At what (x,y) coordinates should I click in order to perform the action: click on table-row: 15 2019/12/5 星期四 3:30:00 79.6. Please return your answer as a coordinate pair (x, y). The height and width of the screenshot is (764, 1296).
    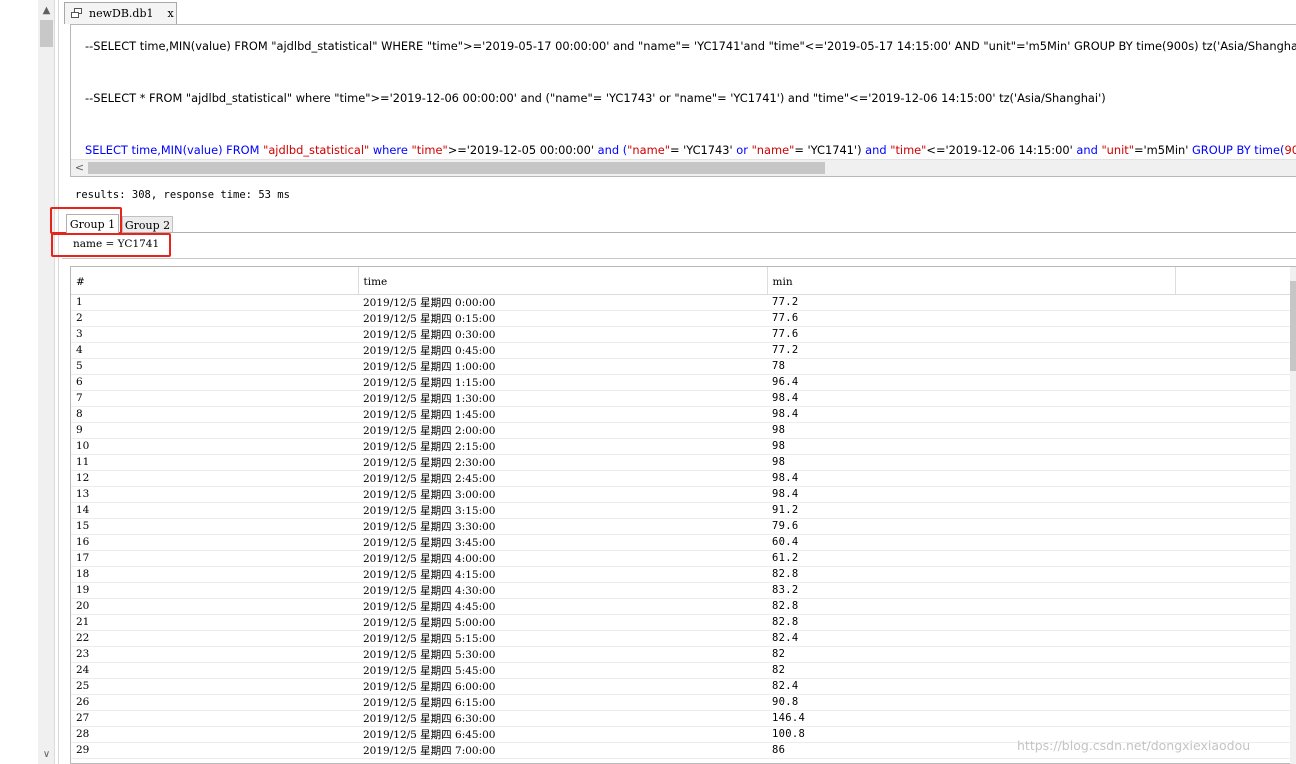
    Looking at the image, I should click on (681, 526).